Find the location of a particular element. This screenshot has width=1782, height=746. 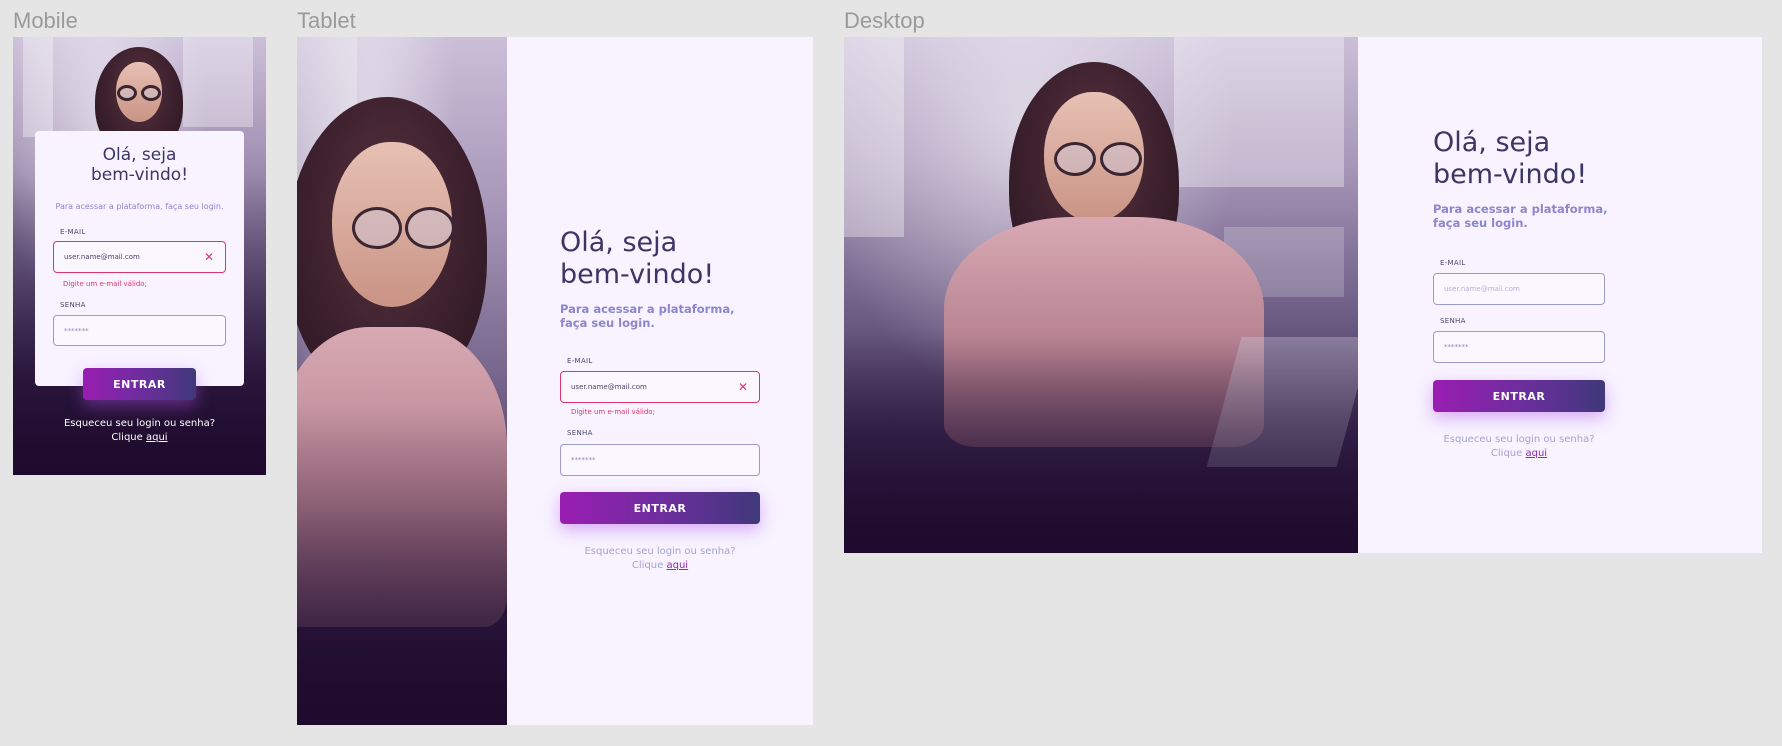

mobile-click-line: Clique aqui is located at coordinates (139, 438).